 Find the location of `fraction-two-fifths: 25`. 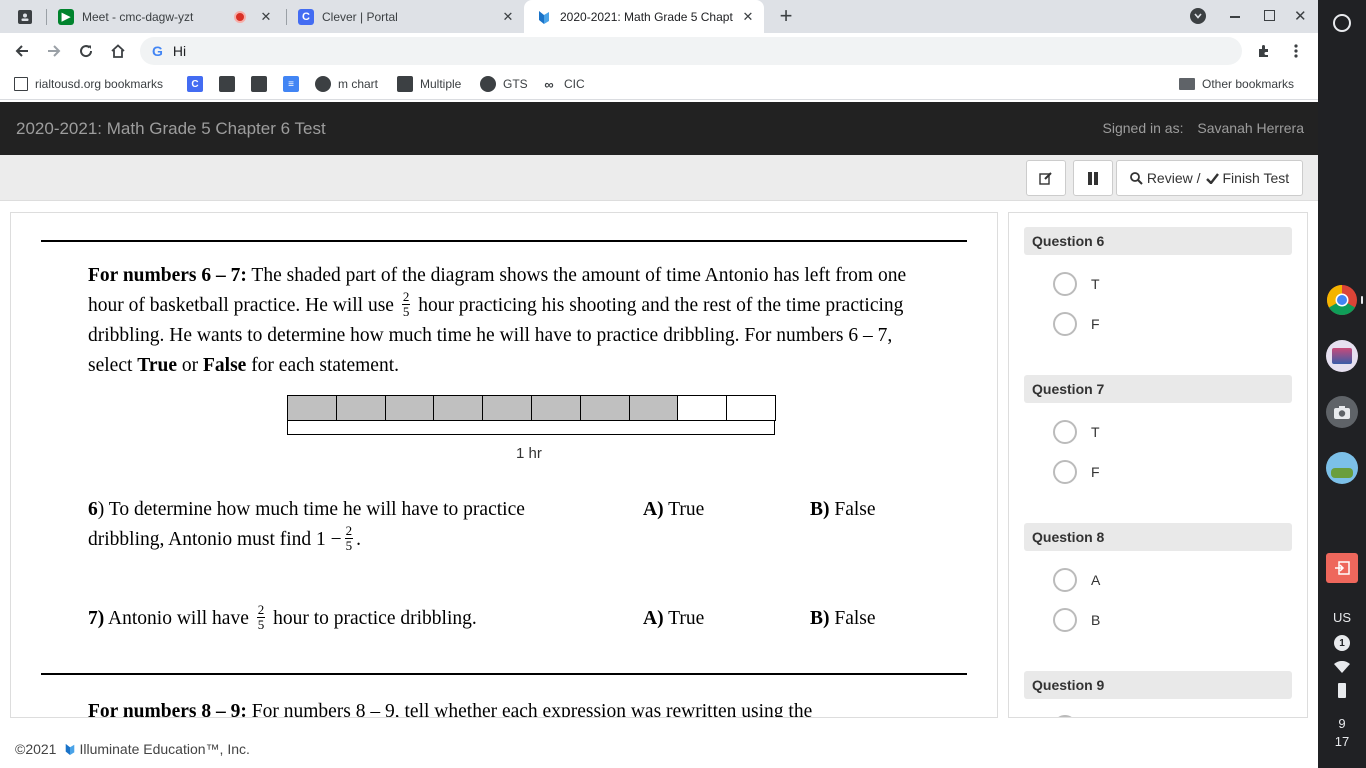

fraction-two-fifths: 25 is located at coordinates (349, 539).